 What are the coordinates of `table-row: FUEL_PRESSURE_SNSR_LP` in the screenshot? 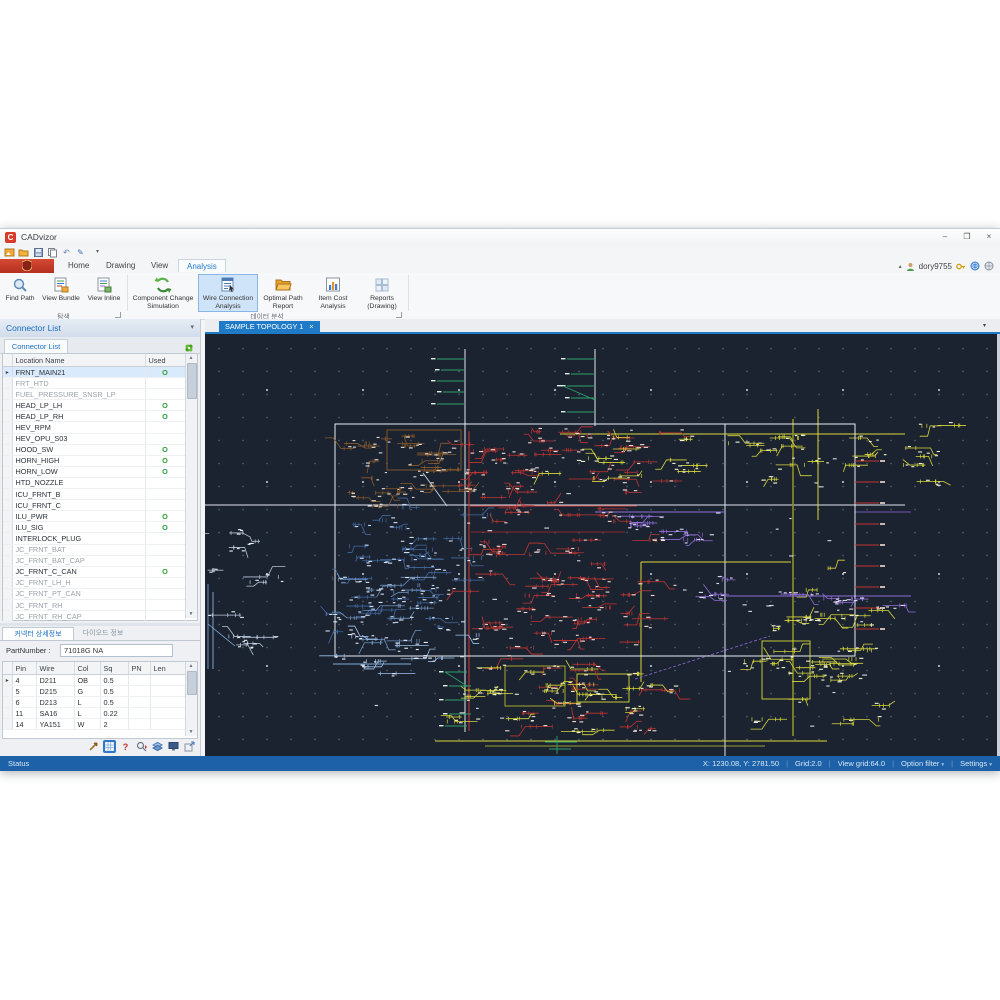 It's located at (94, 394).